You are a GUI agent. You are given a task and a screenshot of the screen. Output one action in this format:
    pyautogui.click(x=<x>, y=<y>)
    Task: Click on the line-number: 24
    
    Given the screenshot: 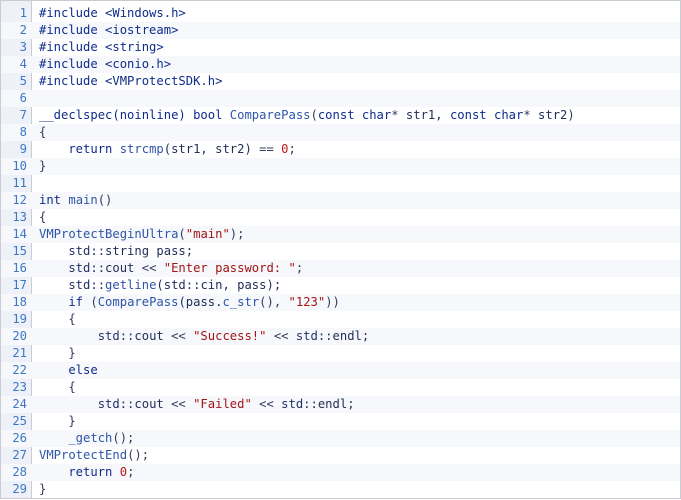 What is the action you would take?
    pyautogui.click(x=19, y=404)
    